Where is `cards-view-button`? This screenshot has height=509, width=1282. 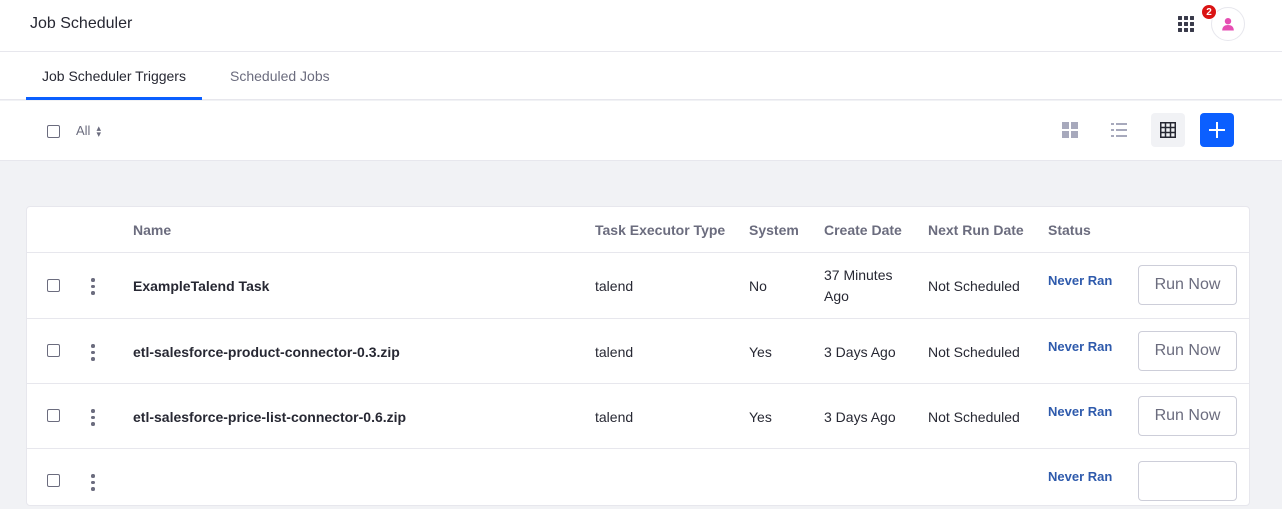 cards-view-button is located at coordinates (1070, 130).